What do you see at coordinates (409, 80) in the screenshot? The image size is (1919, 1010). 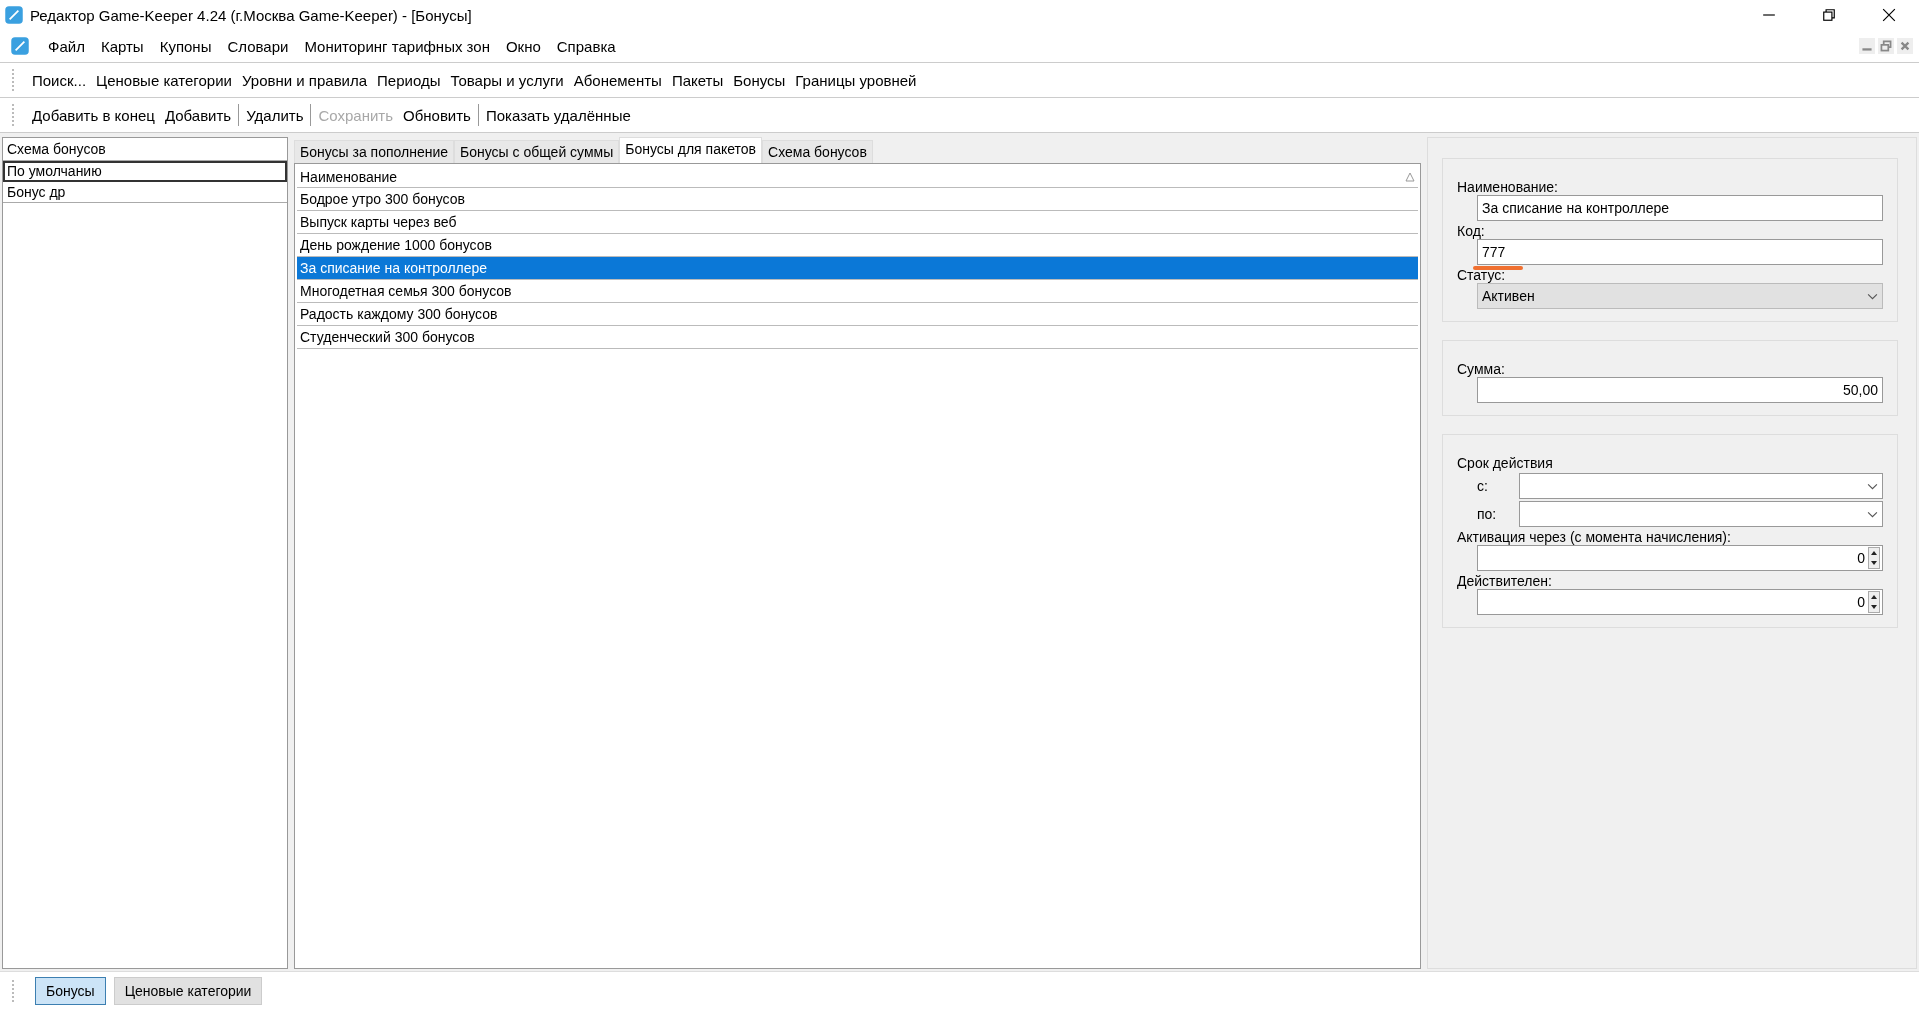 I see `toolbar-button: Периоды` at bounding box center [409, 80].